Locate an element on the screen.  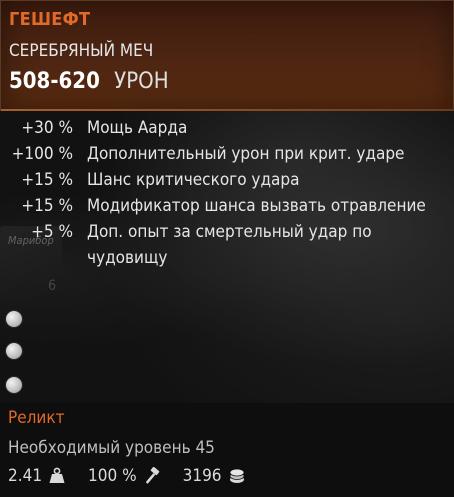
price-value: 3196 is located at coordinates (202, 476).